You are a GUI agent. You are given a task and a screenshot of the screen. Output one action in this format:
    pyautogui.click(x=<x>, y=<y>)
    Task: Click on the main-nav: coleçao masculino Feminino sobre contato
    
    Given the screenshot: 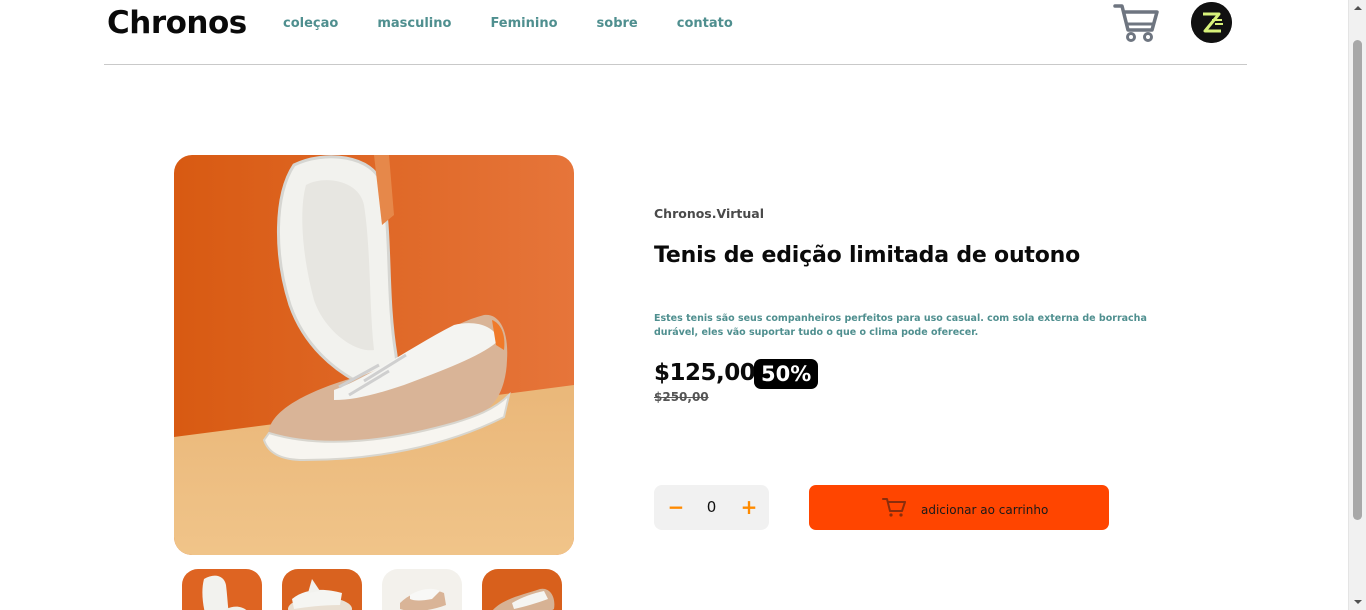 What is the action you would take?
    pyautogui.click(x=527, y=23)
    